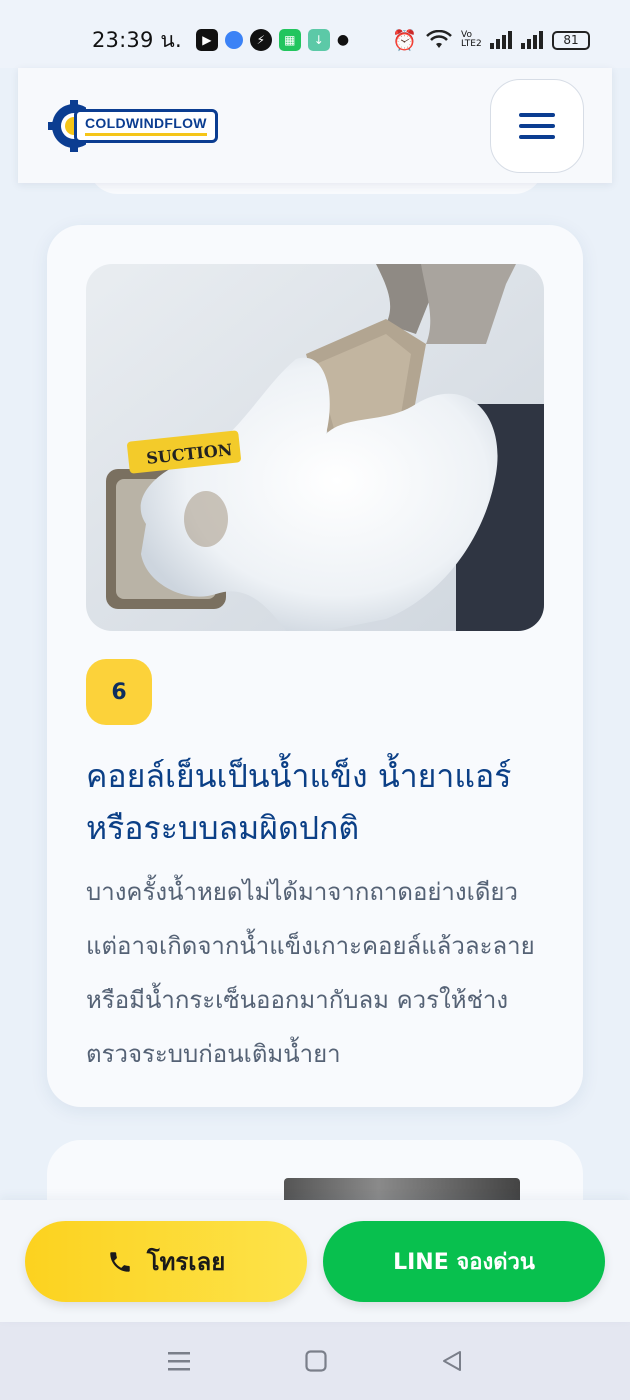 The image size is (630, 1400). Describe the element at coordinates (186, 1262) in the screenshot. I see `call-button-label: โทรเลย` at that location.